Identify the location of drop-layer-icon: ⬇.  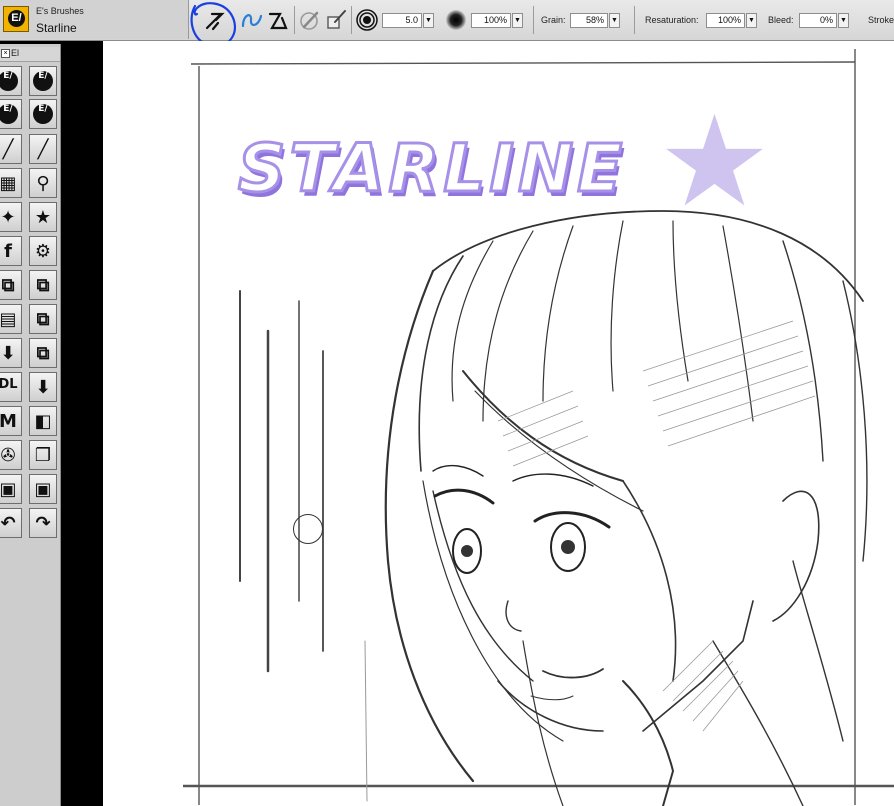
(11, 353).